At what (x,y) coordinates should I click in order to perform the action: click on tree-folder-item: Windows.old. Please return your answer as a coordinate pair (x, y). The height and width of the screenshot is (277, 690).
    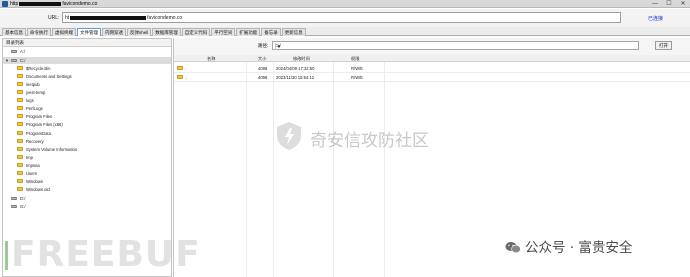
    Looking at the image, I should click on (87, 189).